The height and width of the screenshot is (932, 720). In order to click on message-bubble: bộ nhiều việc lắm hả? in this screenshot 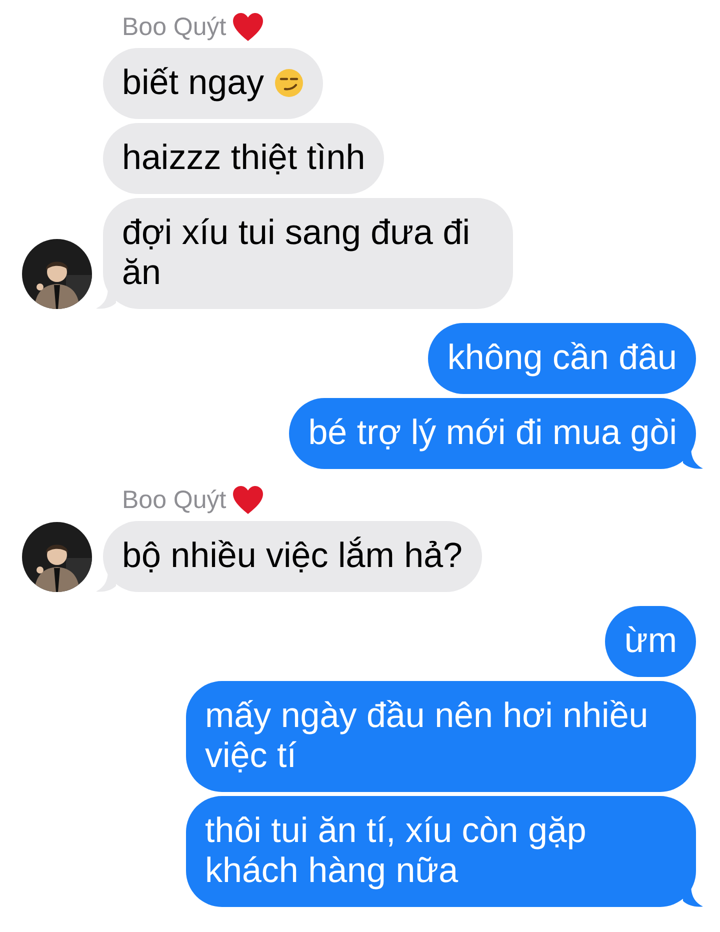, I will do `click(292, 556)`.